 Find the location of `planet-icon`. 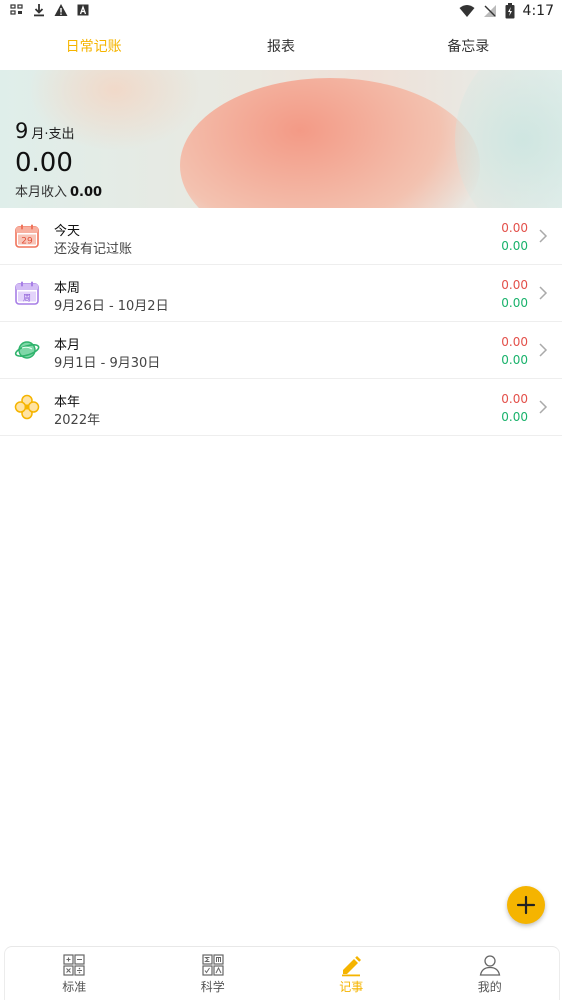

planet-icon is located at coordinates (27, 350).